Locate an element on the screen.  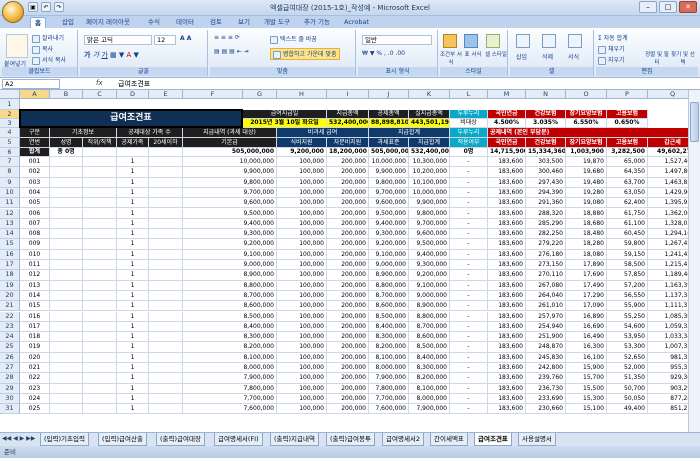
health-cell: 245,830 is located at coordinates (546, 357).